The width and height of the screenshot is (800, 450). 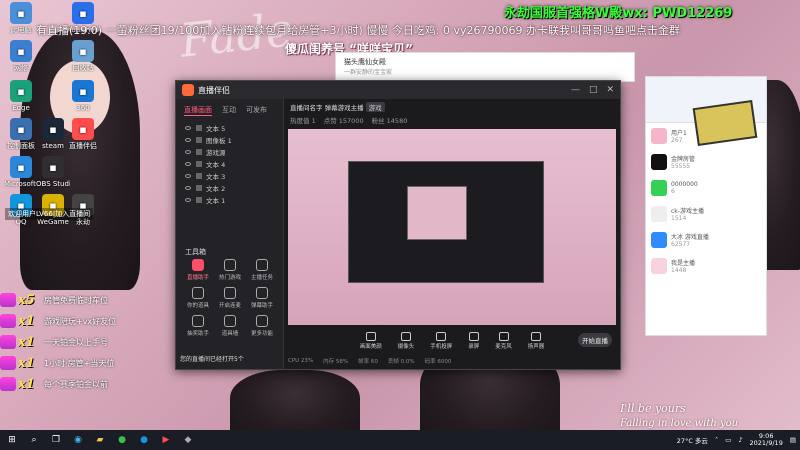 I want to click on tool-item: 热门游戏, so click(x=230, y=270).